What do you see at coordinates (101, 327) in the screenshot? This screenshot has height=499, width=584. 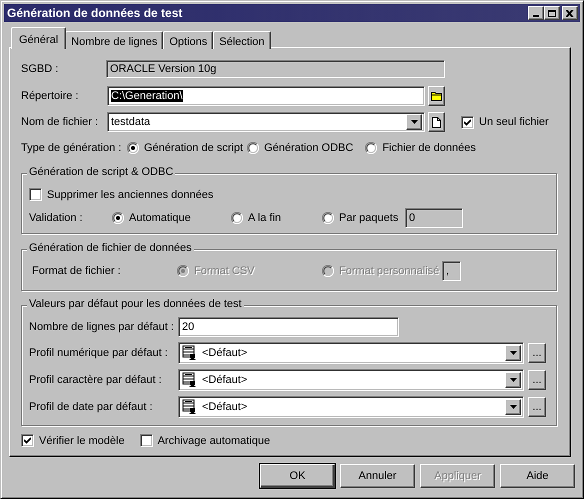 I see `field-label: Nombre de lignes par défaut :` at bounding box center [101, 327].